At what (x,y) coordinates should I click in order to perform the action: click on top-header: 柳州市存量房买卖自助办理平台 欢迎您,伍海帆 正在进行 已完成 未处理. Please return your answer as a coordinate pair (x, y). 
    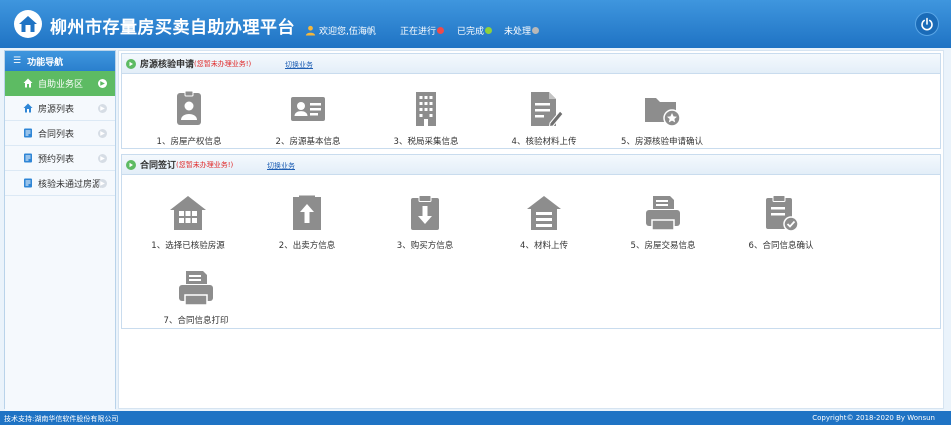
    Looking at the image, I should click on (475, 24).